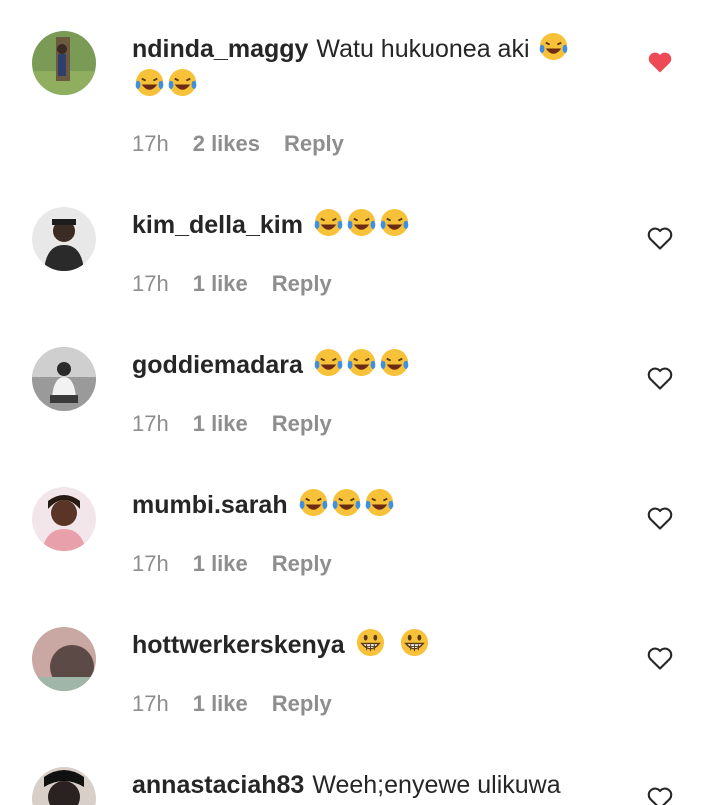 The height and width of the screenshot is (805, 720). I want to click on comment-item: annastaciah83 Weeh;enyewe ulikuwa, so click(360, 786).